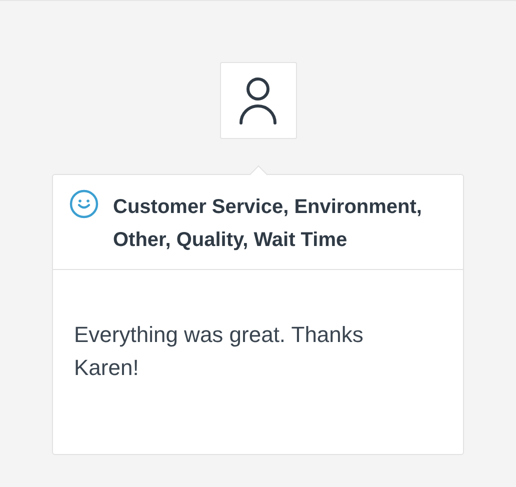 The image size is (516, 487). Describe the element at coordinates (258, 100) in the screenshot. I see `person-icon` at that location.